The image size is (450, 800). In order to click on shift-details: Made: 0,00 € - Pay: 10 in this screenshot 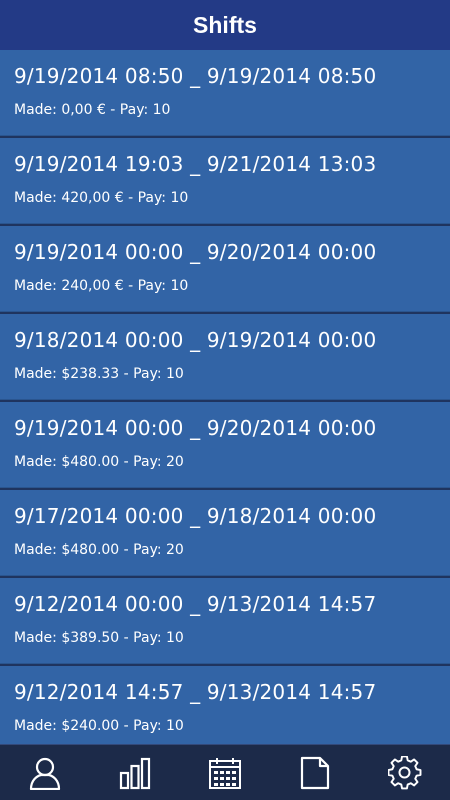, I will do `click(92, 110)`.